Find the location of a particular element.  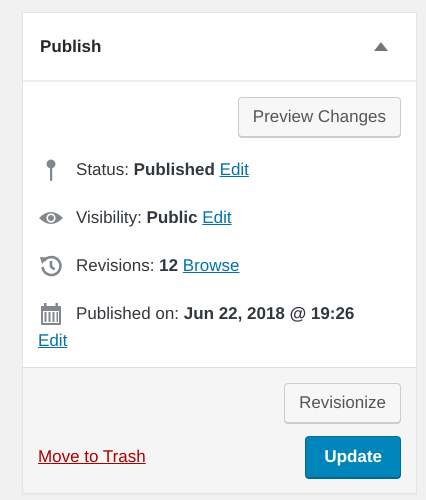

preview-changes-button: Preview Changes is located at coordinates (319, 117).